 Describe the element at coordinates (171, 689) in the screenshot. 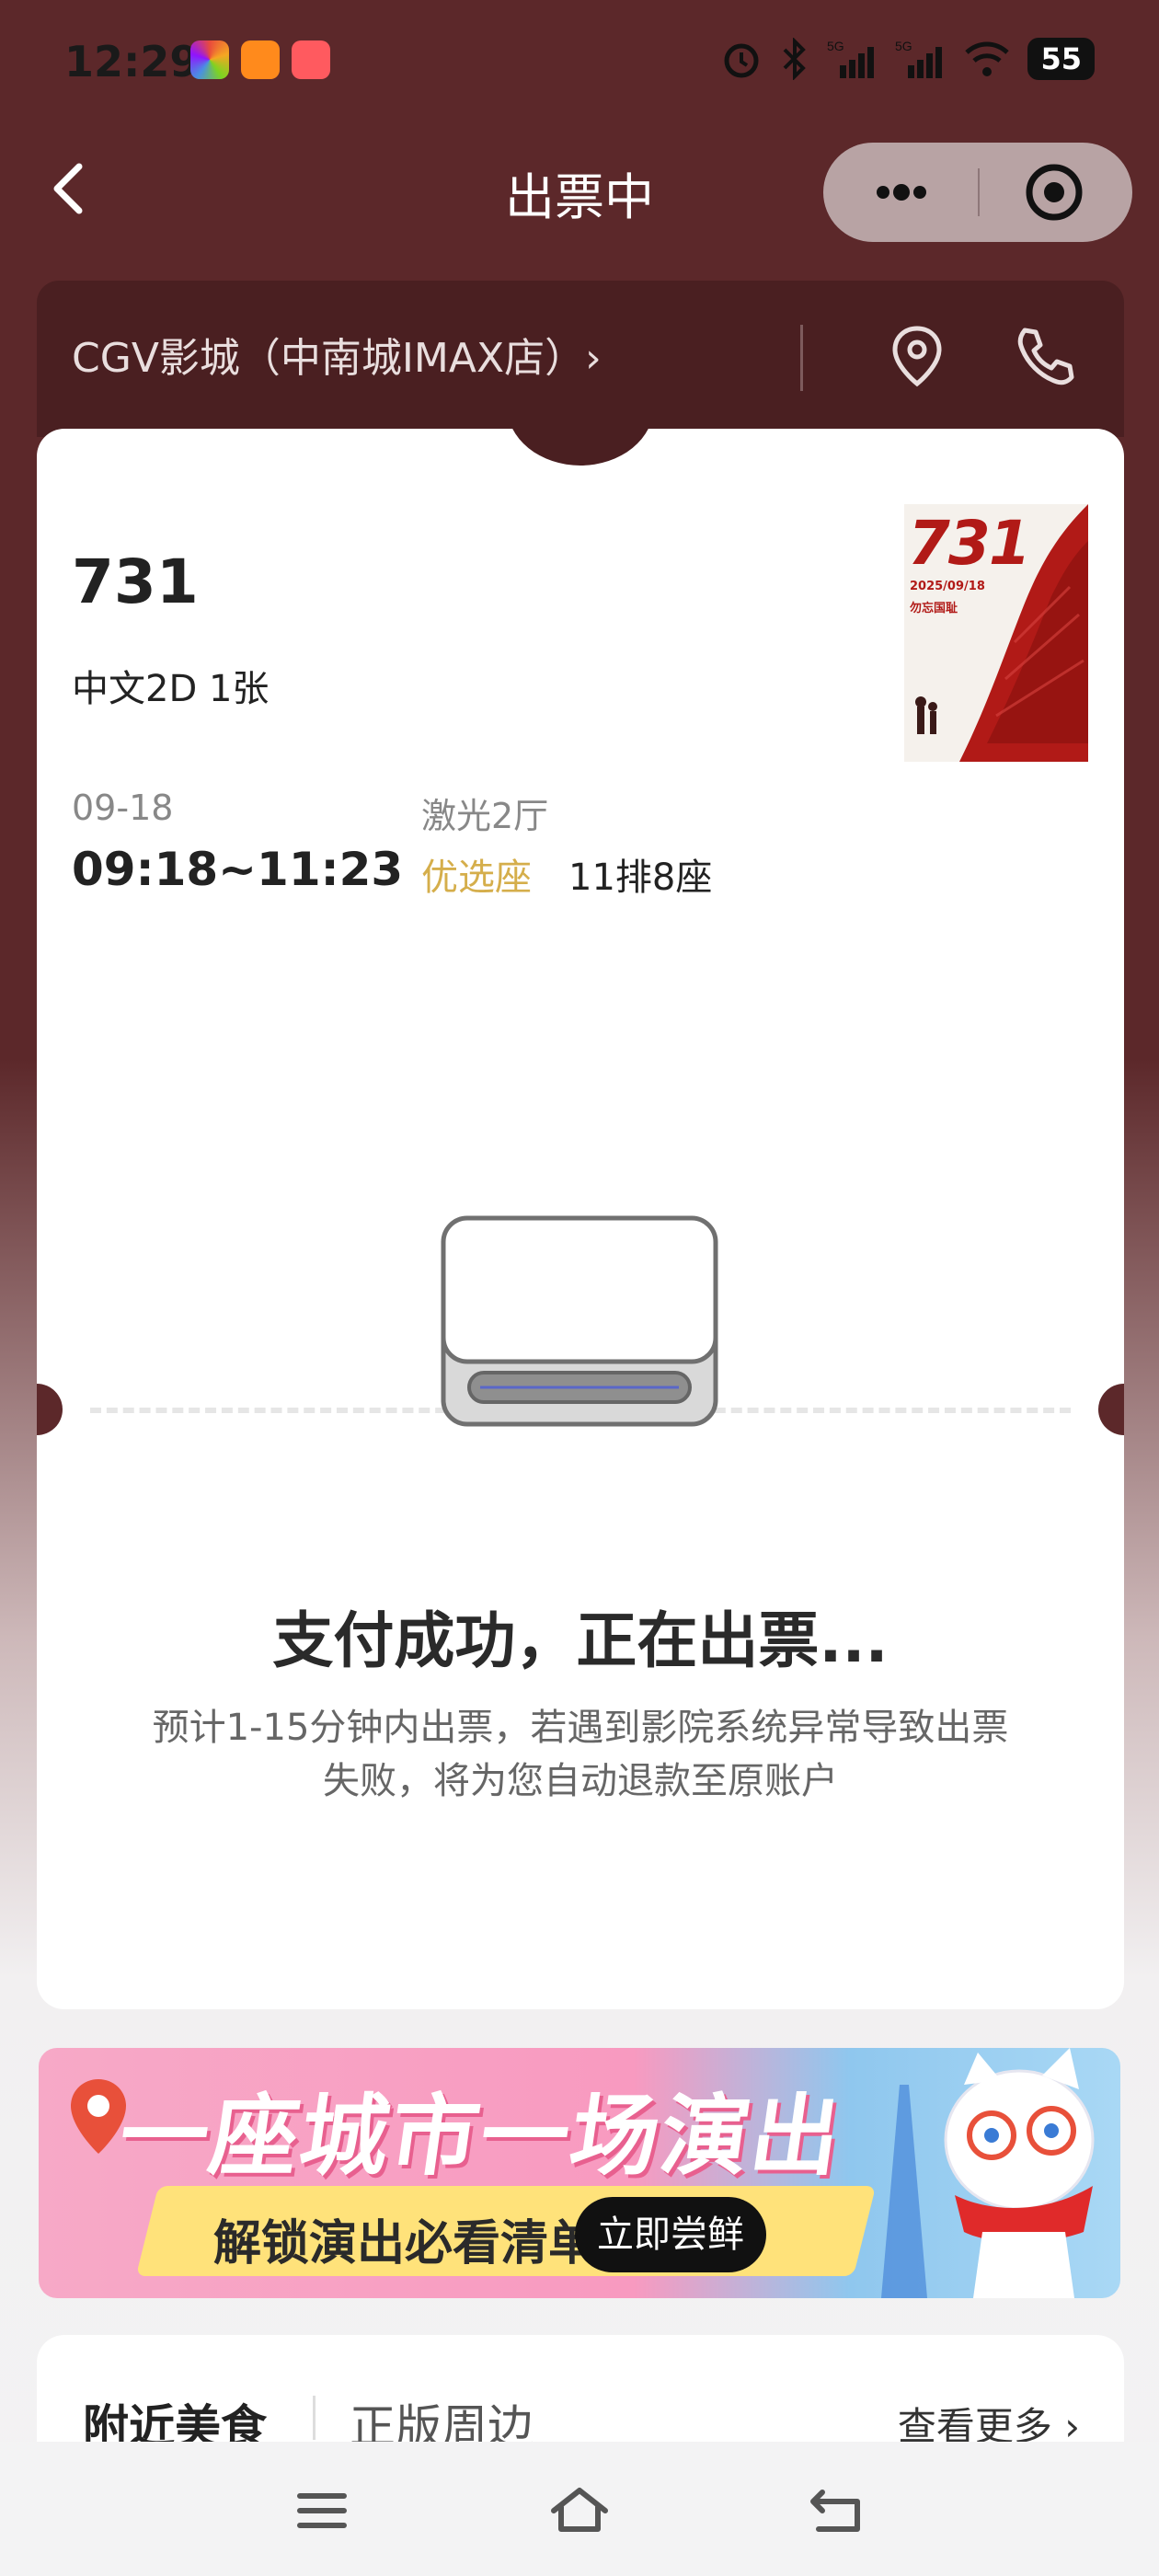

I see `movie-format: 中文2D 1张` at that location.